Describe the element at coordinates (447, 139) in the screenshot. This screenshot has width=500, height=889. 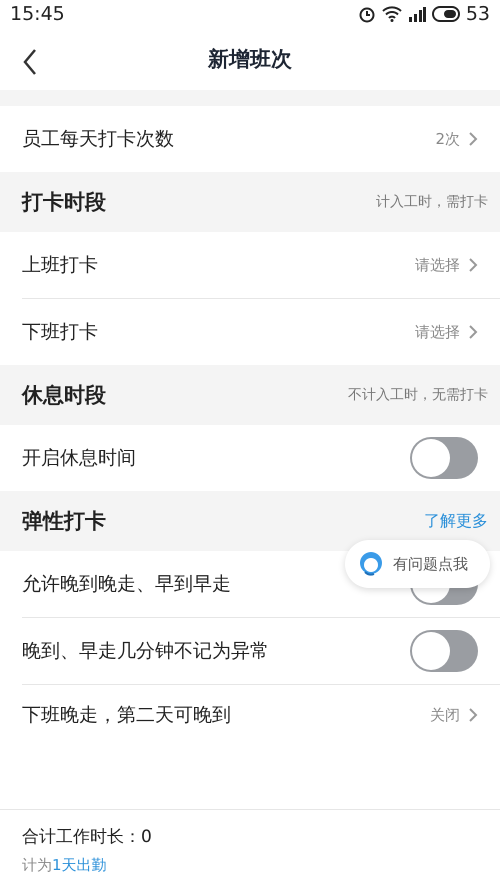
I see `setting-value: 2次` at that location.